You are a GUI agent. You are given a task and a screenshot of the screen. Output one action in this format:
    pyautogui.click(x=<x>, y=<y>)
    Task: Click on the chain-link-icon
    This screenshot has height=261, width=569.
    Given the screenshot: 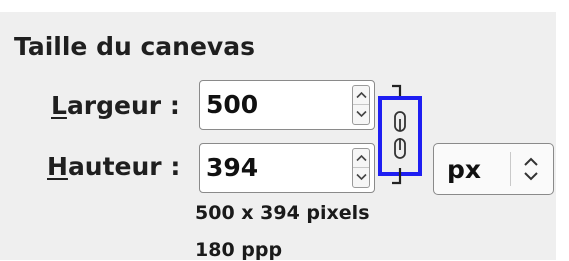 What is the action you would take?
    pyautogui.click(x=400, y=135)
    